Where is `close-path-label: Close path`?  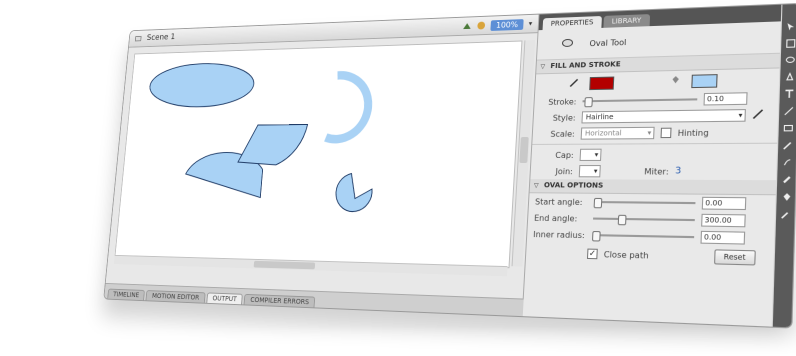
close-path-label: Close path is located at coordinates (626, 255).